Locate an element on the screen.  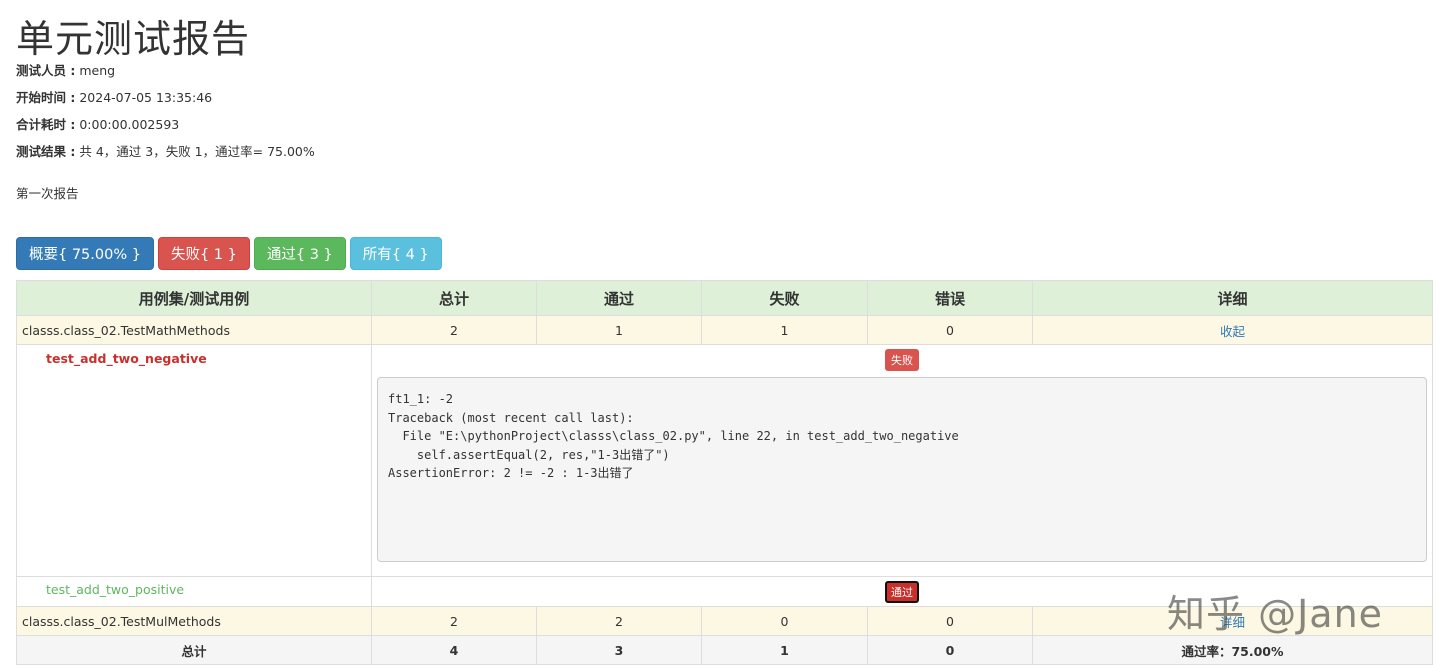
summary-button: 概要{ 75.00% } is located at coordinates (85, 253).